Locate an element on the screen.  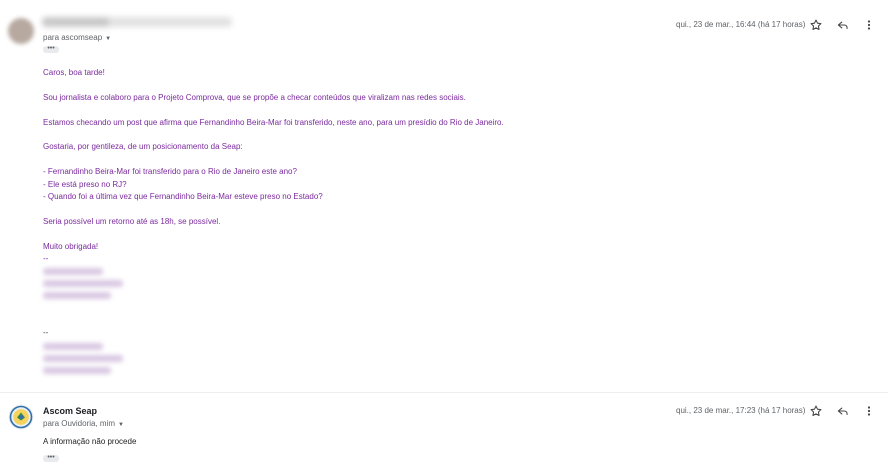
message-body: A informação não procede is located at coordinates (90, 441).